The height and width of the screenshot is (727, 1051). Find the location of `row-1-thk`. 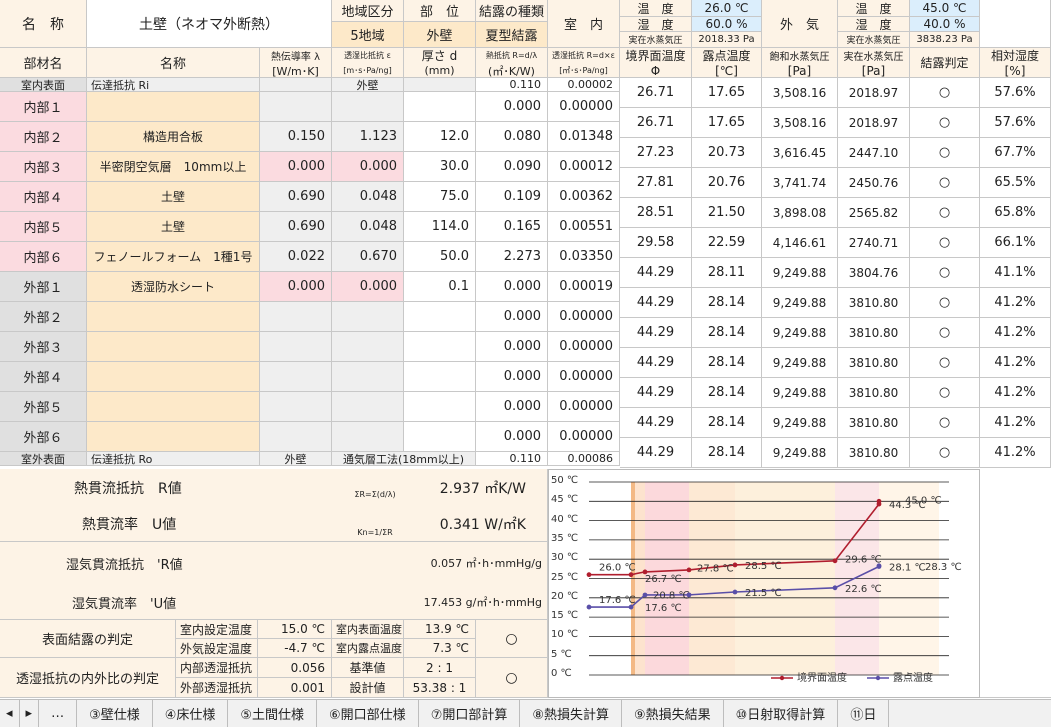

row-1-thk is located at coordinates (440, 107).